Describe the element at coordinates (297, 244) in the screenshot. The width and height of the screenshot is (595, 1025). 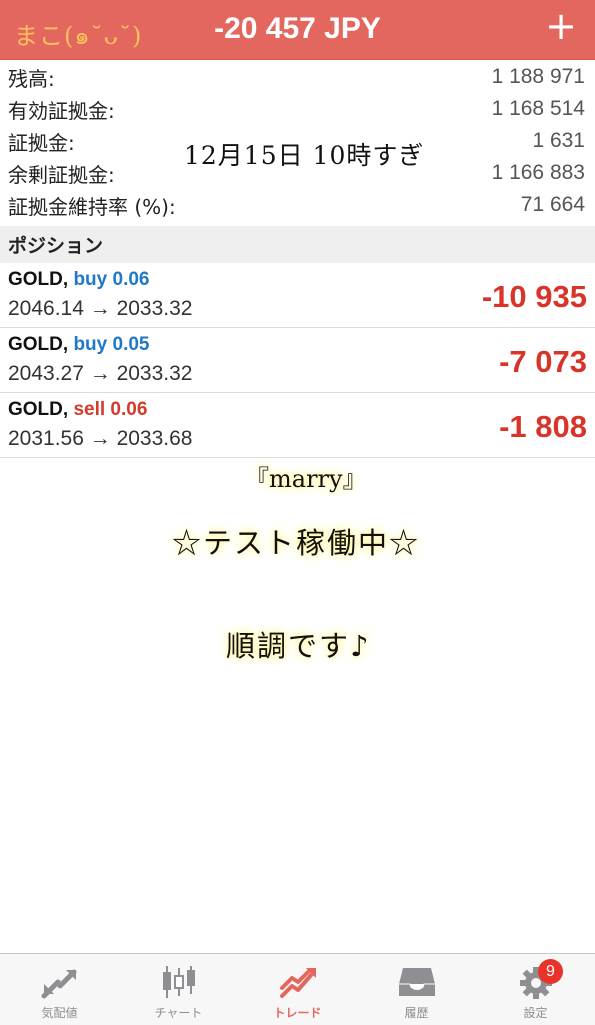
I see `positions-section-header: ポジション` at that location.